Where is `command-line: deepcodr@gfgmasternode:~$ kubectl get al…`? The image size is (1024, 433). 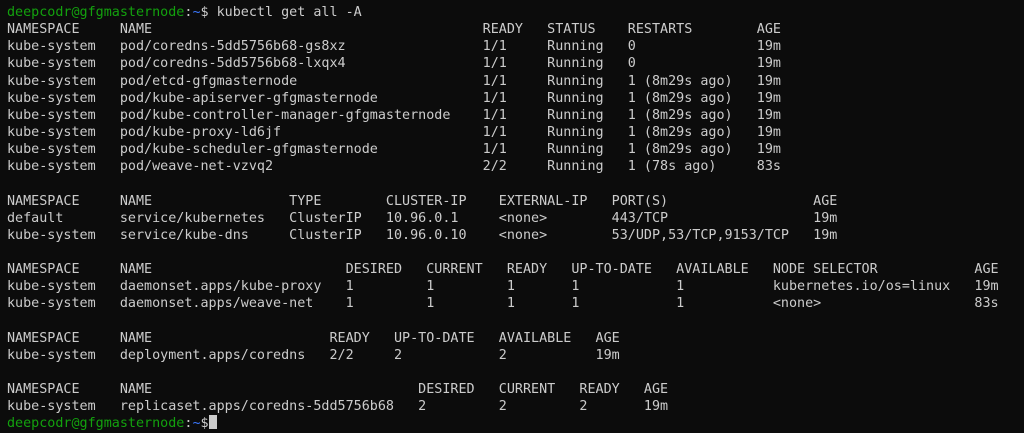
command-line: deepcodr@gfgmasternode:~$ kubectl get al… is located at coordinates (515, 12).